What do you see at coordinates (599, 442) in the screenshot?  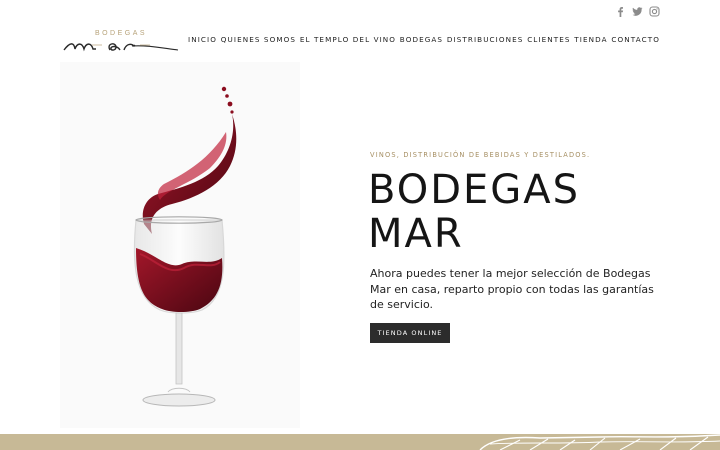 I see `bottles-sketch-decoration` at bounding box center [599, 442].